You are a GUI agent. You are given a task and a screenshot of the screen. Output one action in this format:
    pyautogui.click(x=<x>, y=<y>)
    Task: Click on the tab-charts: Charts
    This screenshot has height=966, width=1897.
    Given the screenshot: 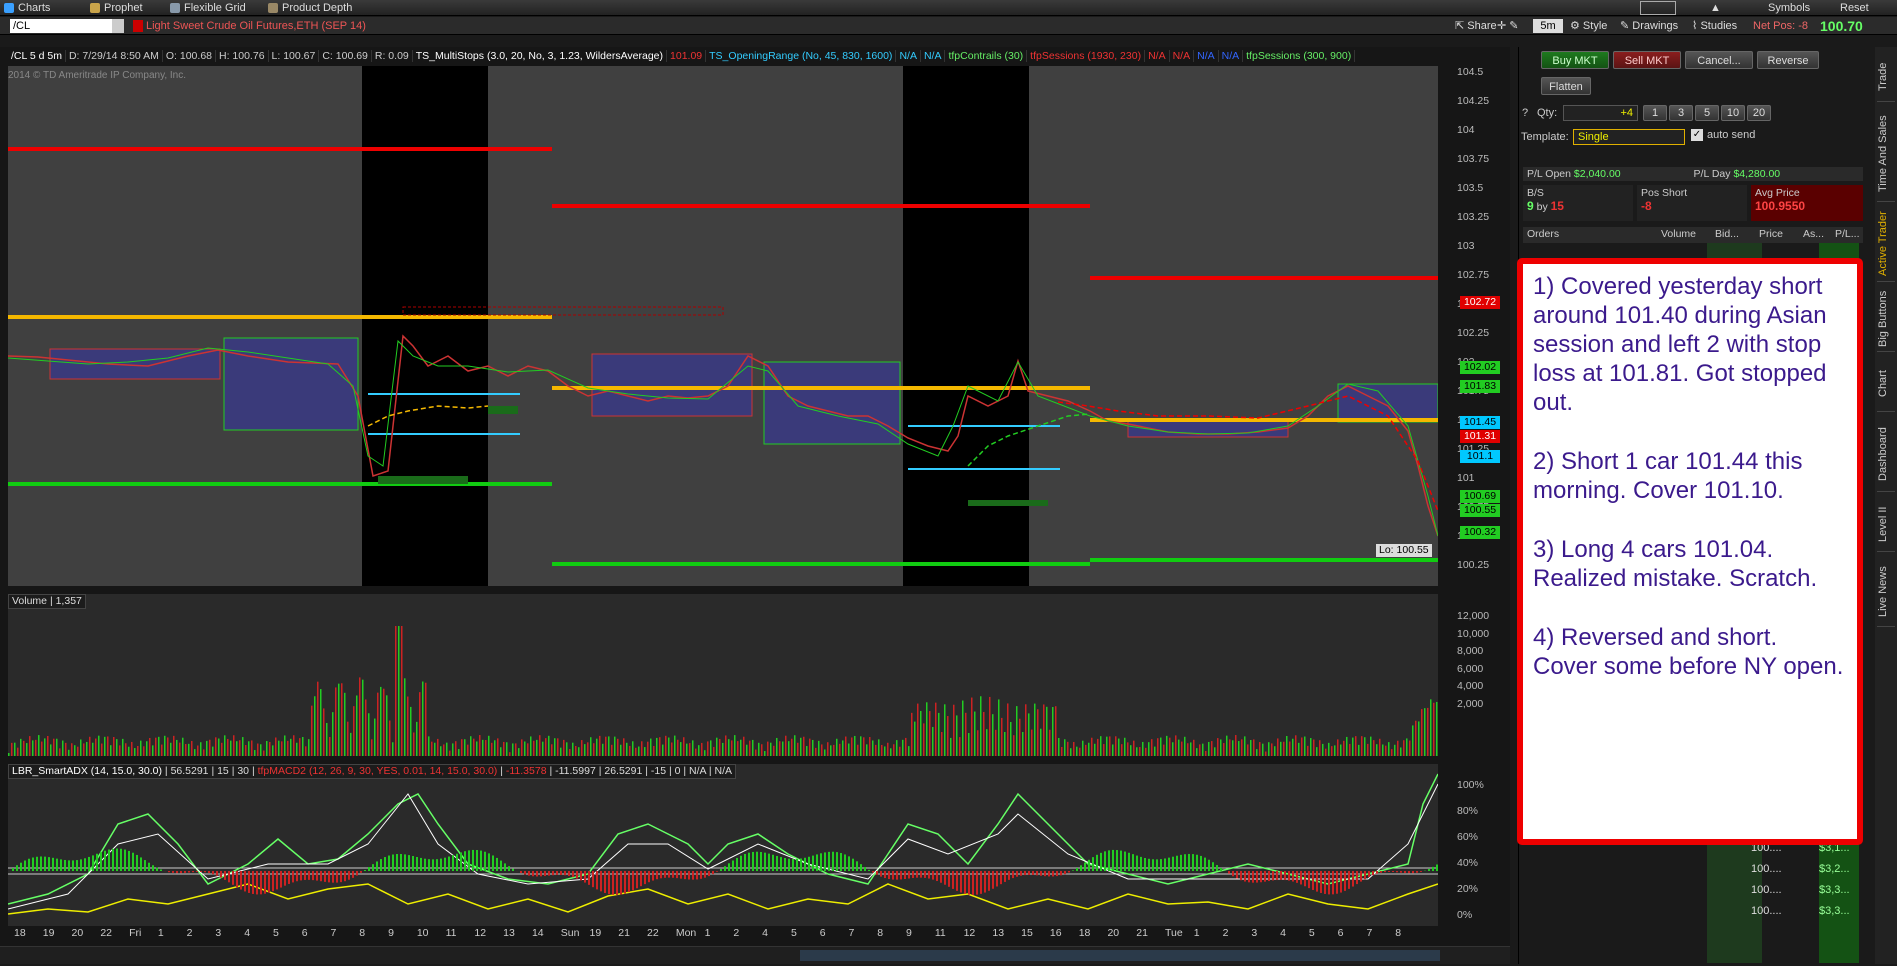 What is the action you would take?
    pyautogui.click(x=26, y=8)
    